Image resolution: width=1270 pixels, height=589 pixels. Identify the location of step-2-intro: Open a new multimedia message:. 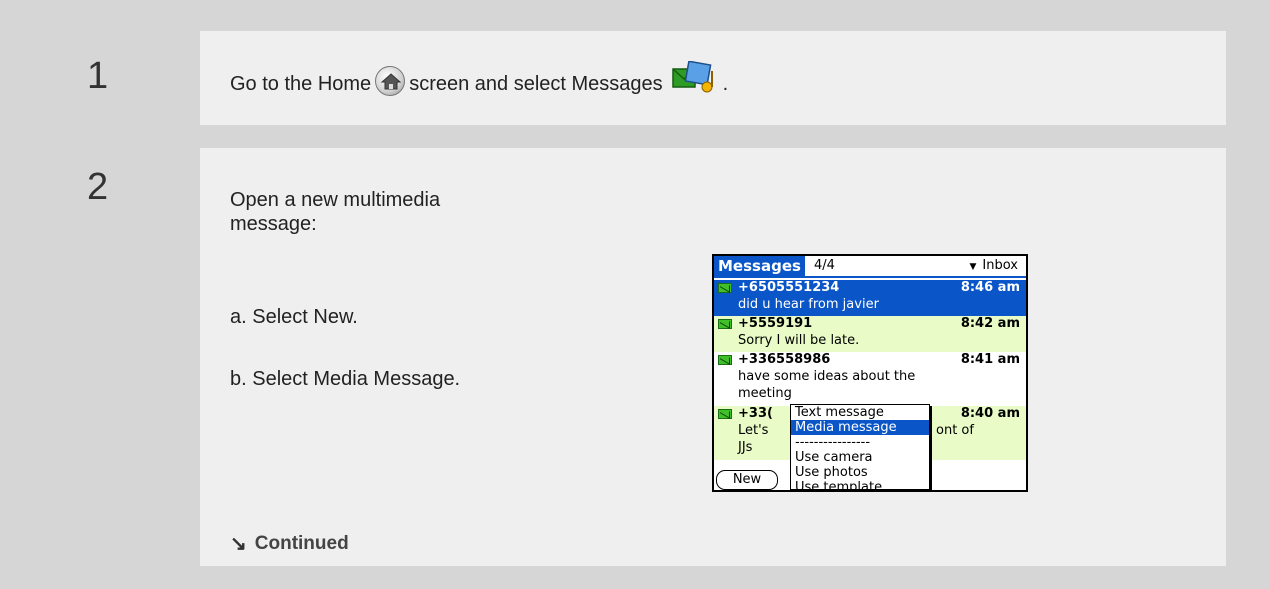
(335, 212).